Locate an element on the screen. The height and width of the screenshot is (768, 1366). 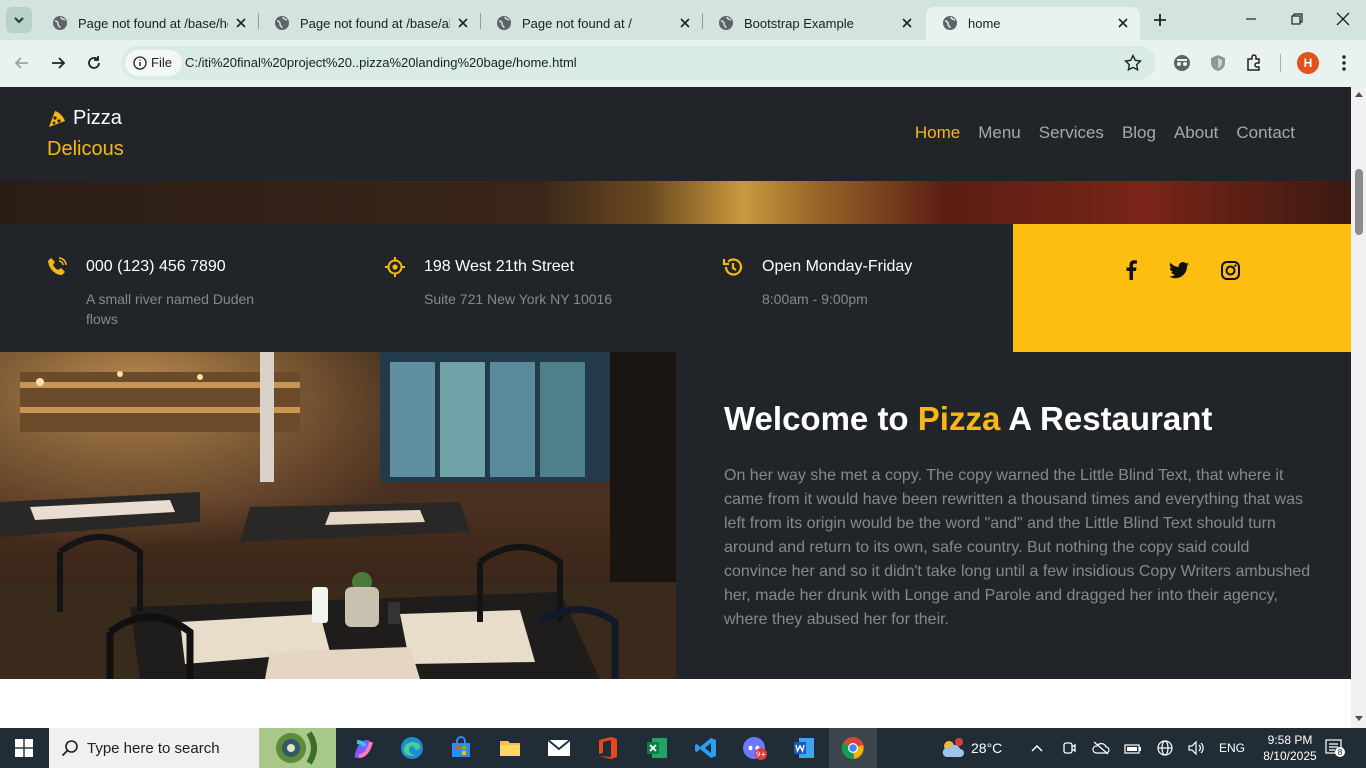
triangle-down-icon is located at coordinates (1358, 718).